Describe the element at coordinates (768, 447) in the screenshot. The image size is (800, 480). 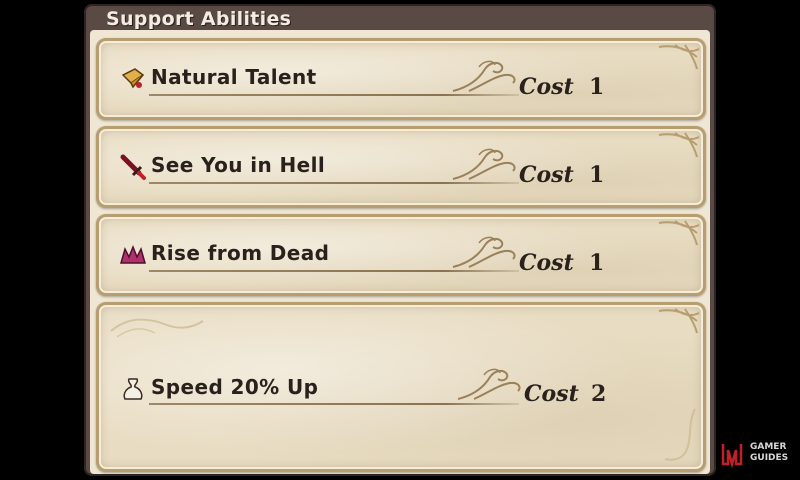
I see `watermark-line-1: GAMER` at that location.